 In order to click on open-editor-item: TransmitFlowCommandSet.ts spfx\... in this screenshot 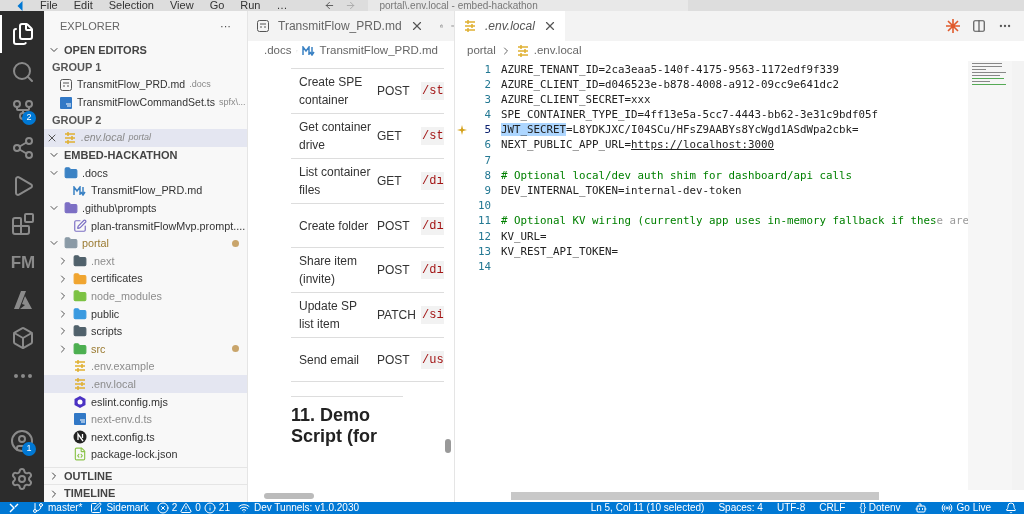, I will do `click(145, 102)`.